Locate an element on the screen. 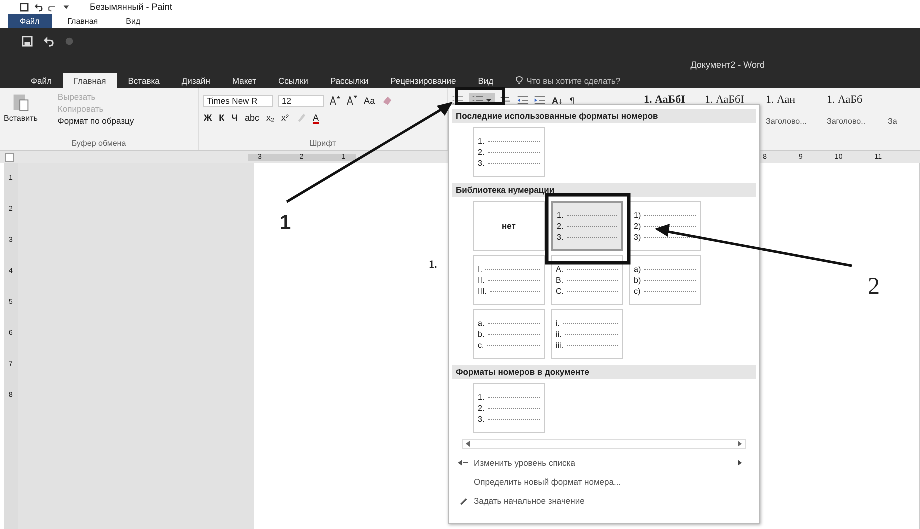 The width and height of the screenshot is (920, 529). style-name: Заголово.. is located at coordinates (846, 121).